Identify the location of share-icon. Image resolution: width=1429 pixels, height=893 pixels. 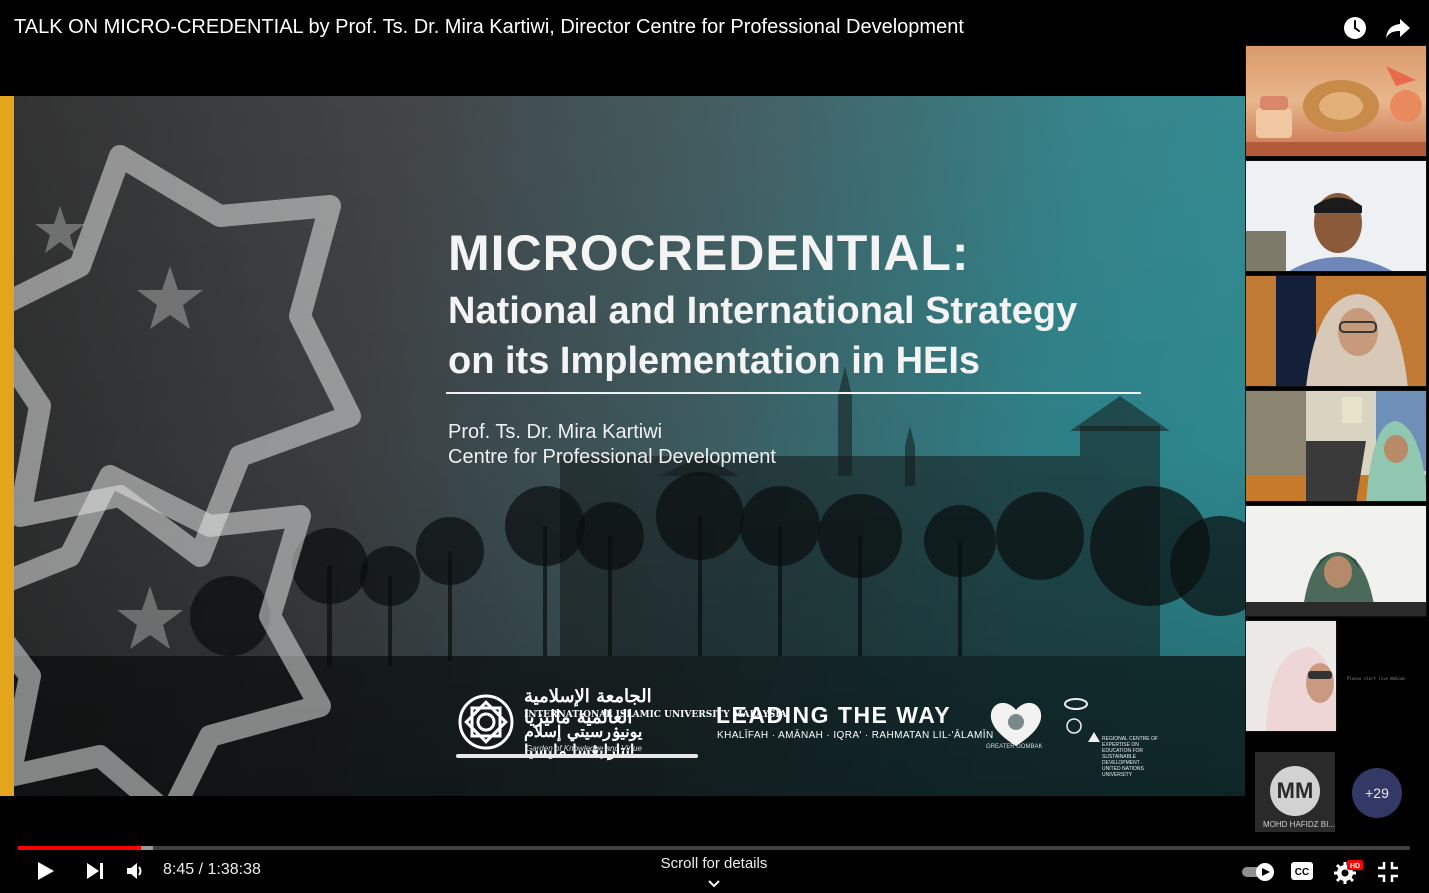
(1398, 28).